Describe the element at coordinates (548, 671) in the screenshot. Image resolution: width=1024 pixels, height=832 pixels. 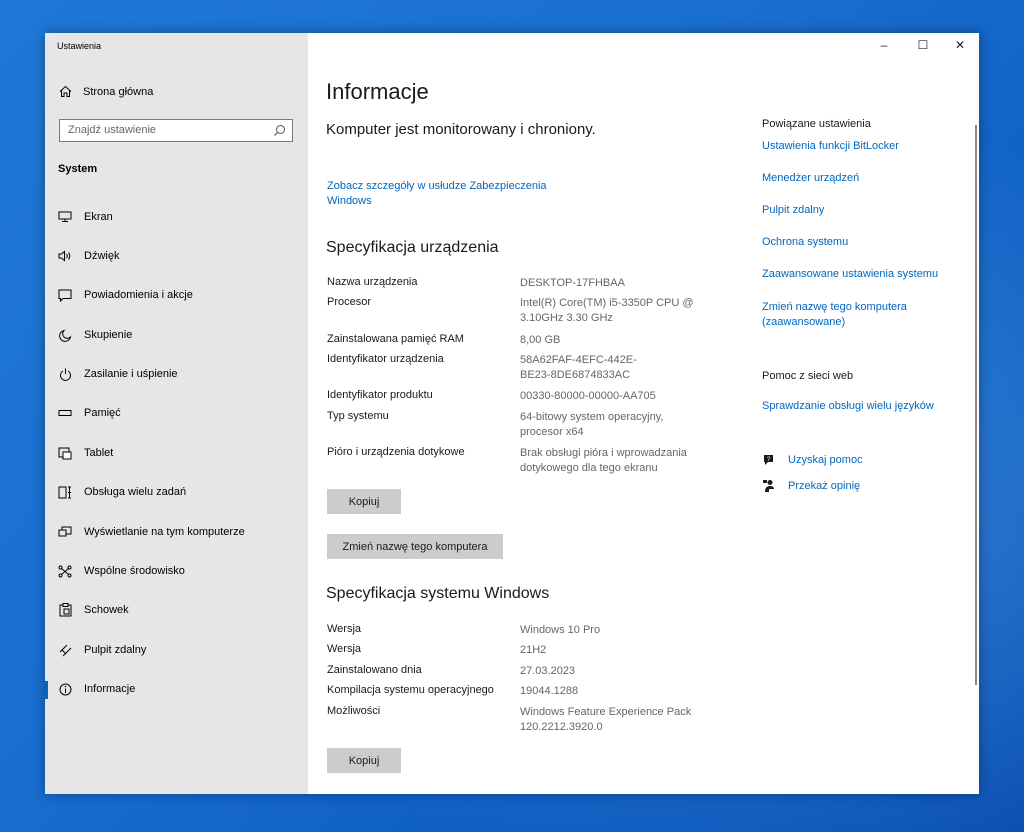
I see `spec-value: 27.03.2023` at that location.